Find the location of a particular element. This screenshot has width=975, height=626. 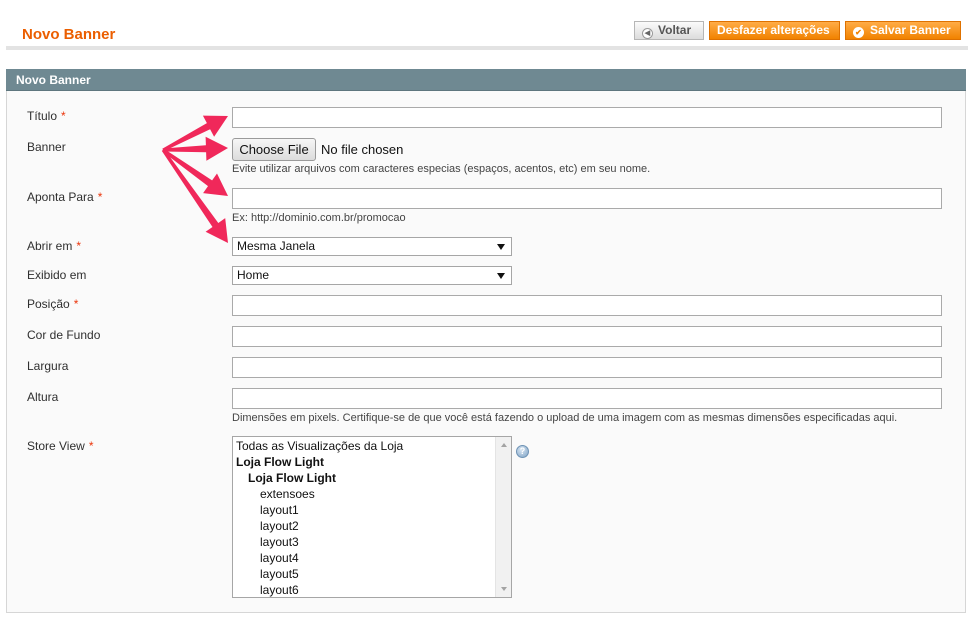

altura-label: Altura is located at coordinates (43, 397).